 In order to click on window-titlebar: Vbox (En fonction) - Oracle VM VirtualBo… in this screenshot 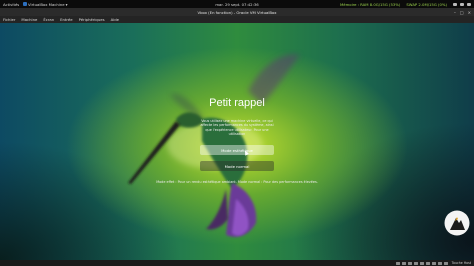, I will do `click(237, 12)`.